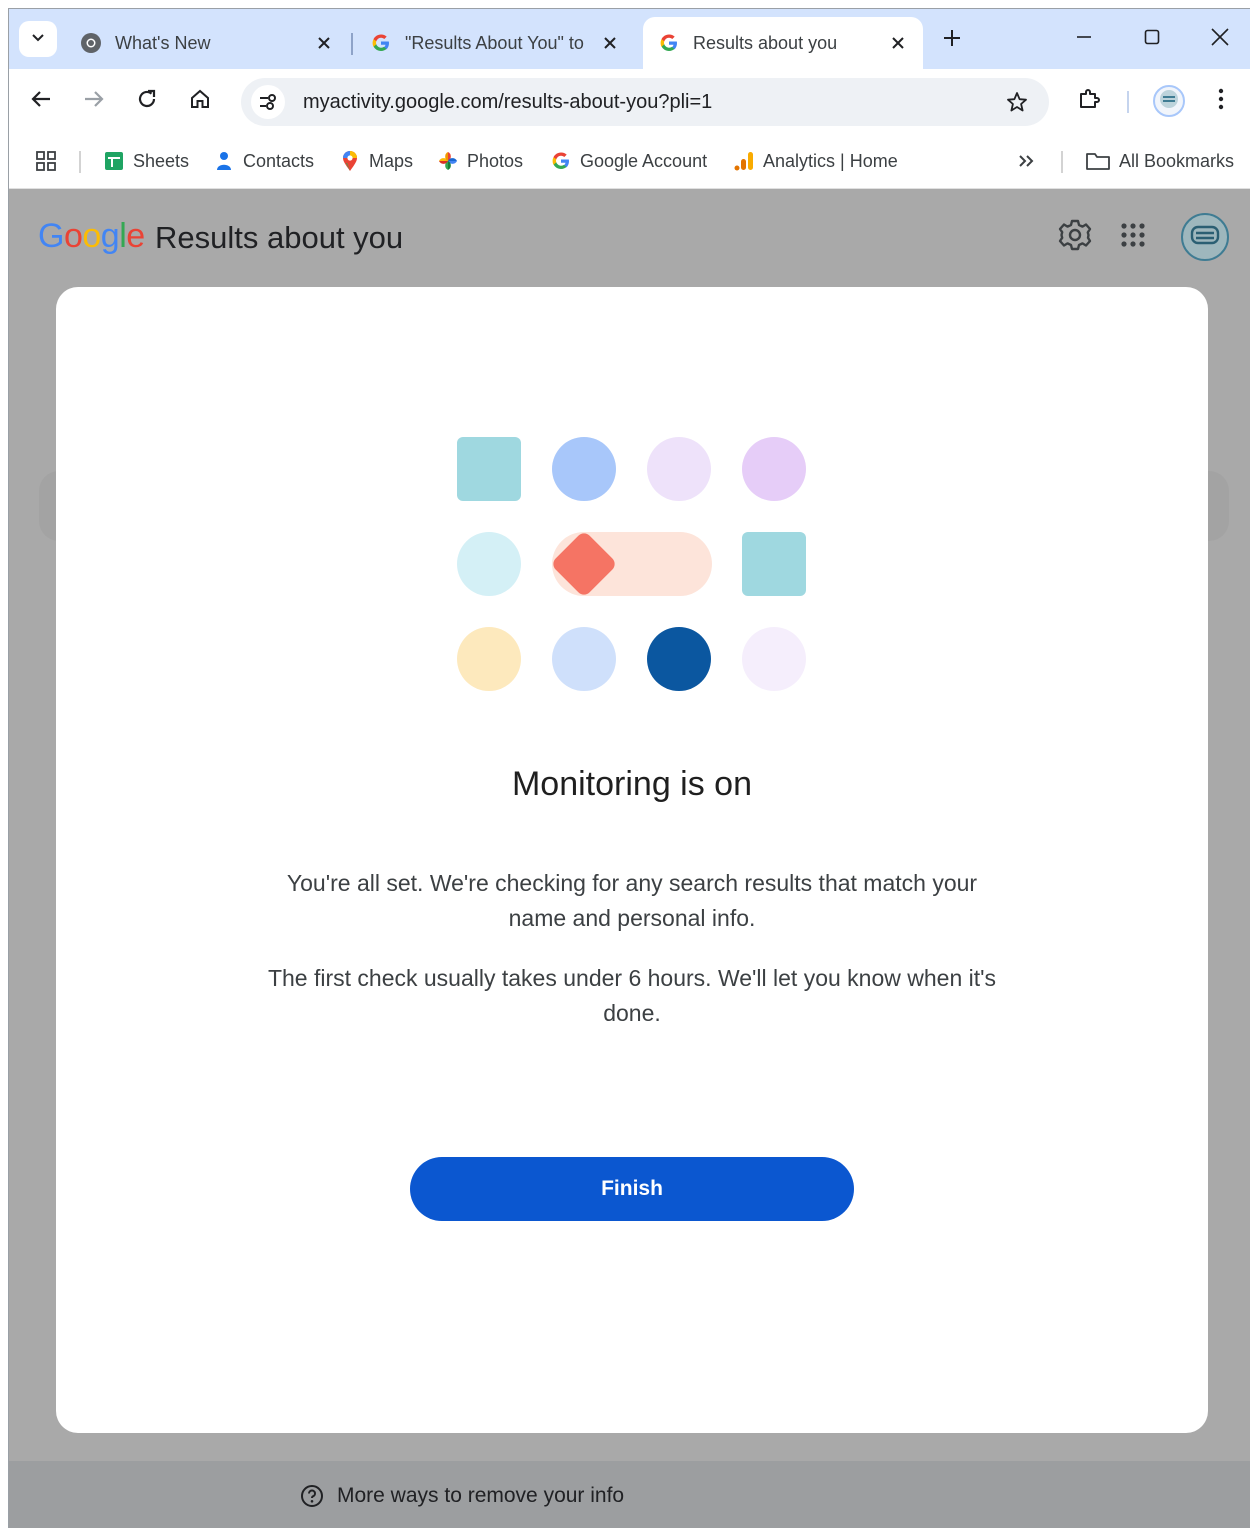  What do you see at coordinates (279, 237) in the screenshot?
I see `product-title: Results about you` at bounding box center [279, 237].